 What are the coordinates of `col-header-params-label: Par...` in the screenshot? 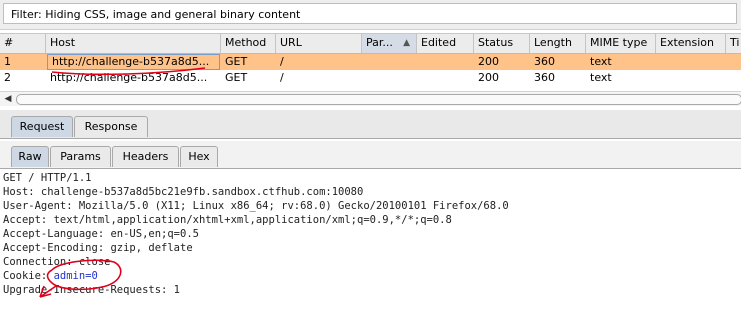 It's located at (379, 42).